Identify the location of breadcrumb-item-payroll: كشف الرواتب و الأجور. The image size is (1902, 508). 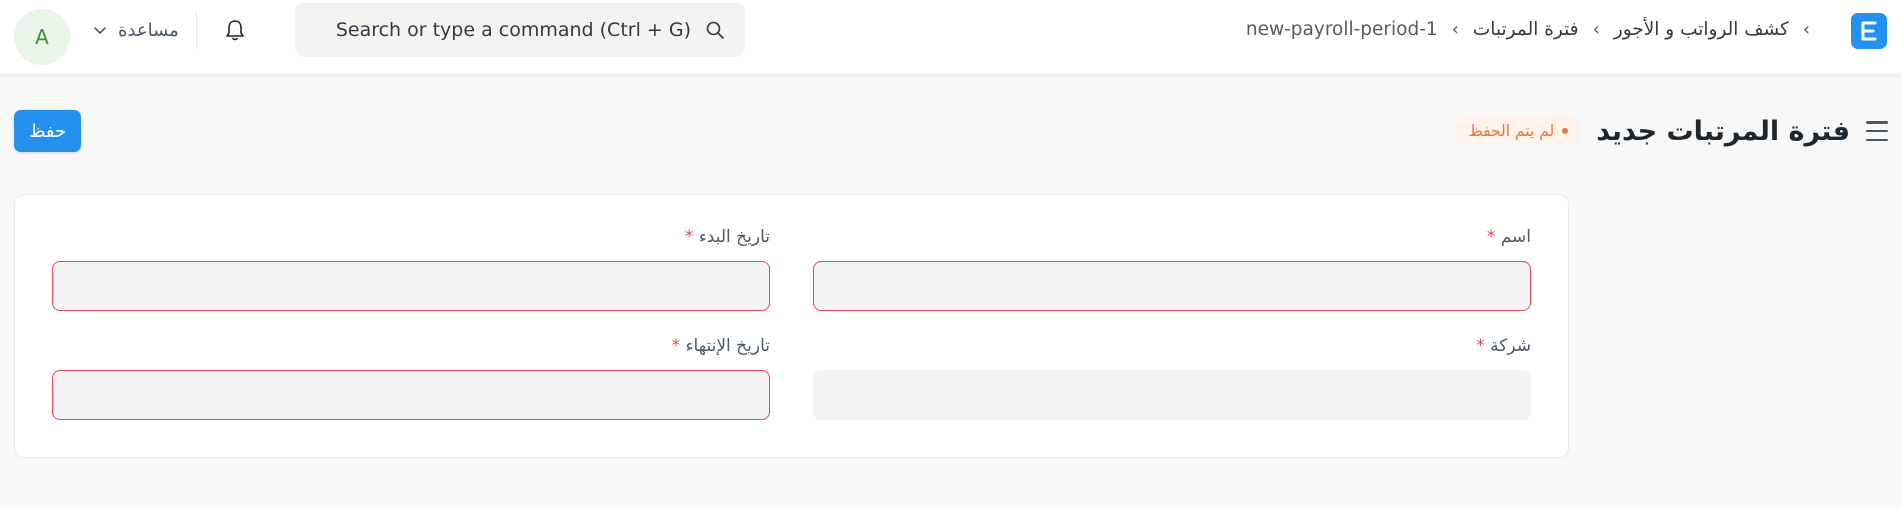
(1701, 29).